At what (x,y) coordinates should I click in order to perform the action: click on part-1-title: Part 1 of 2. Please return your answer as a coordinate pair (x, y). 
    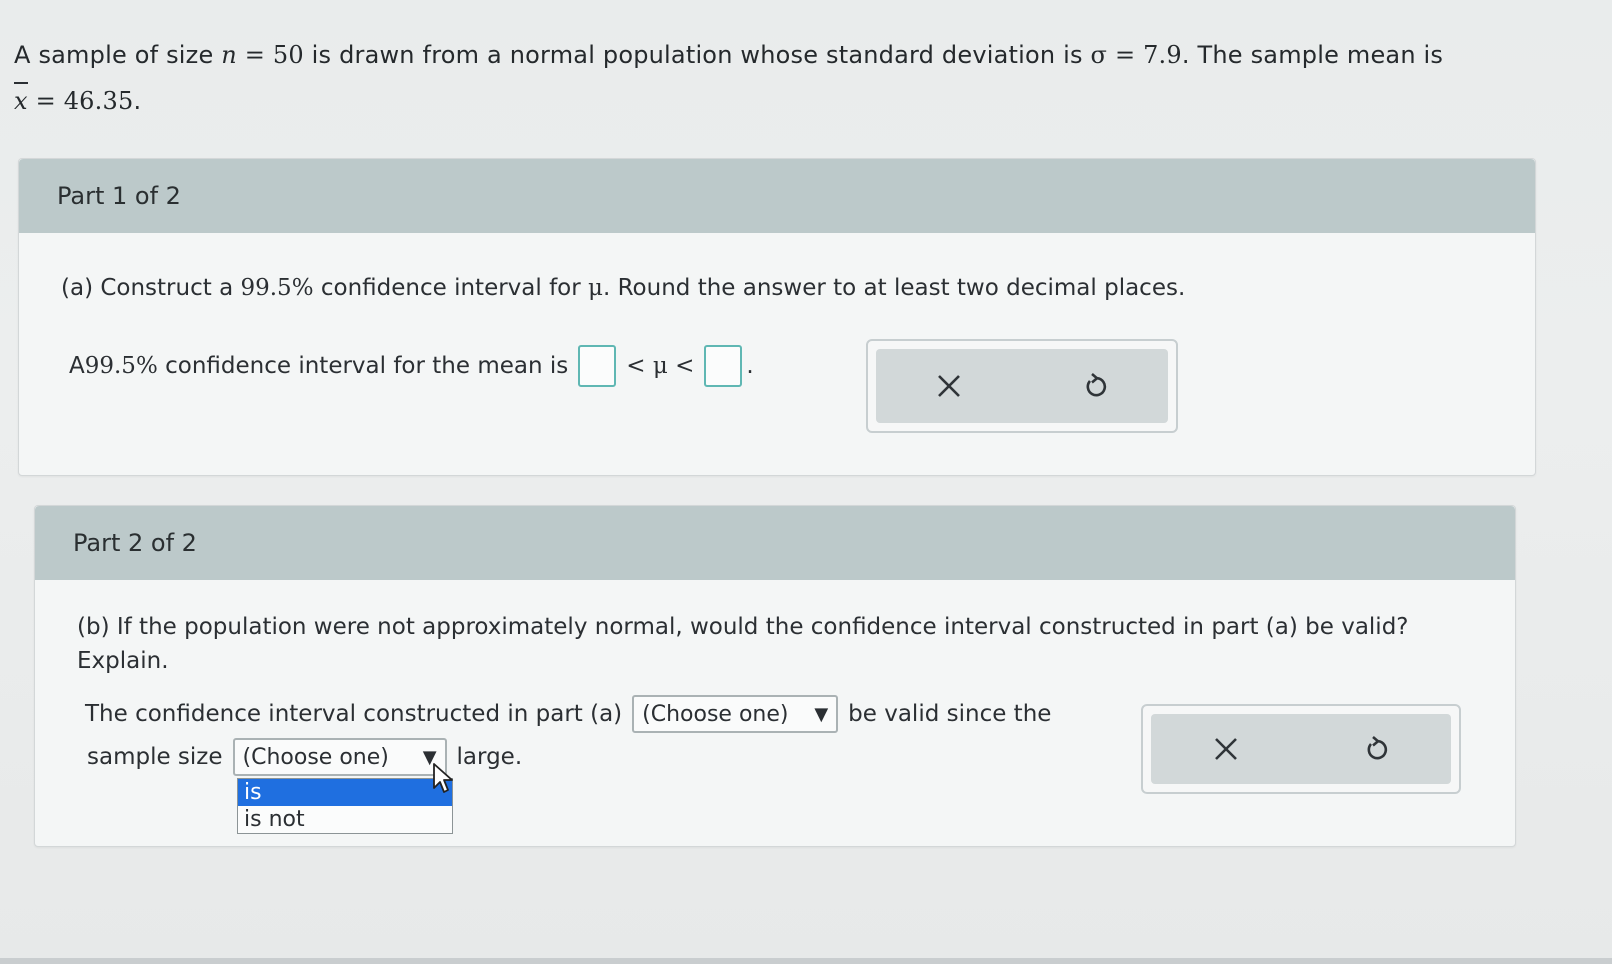
    Looking at the image, I should click on (119, 196).